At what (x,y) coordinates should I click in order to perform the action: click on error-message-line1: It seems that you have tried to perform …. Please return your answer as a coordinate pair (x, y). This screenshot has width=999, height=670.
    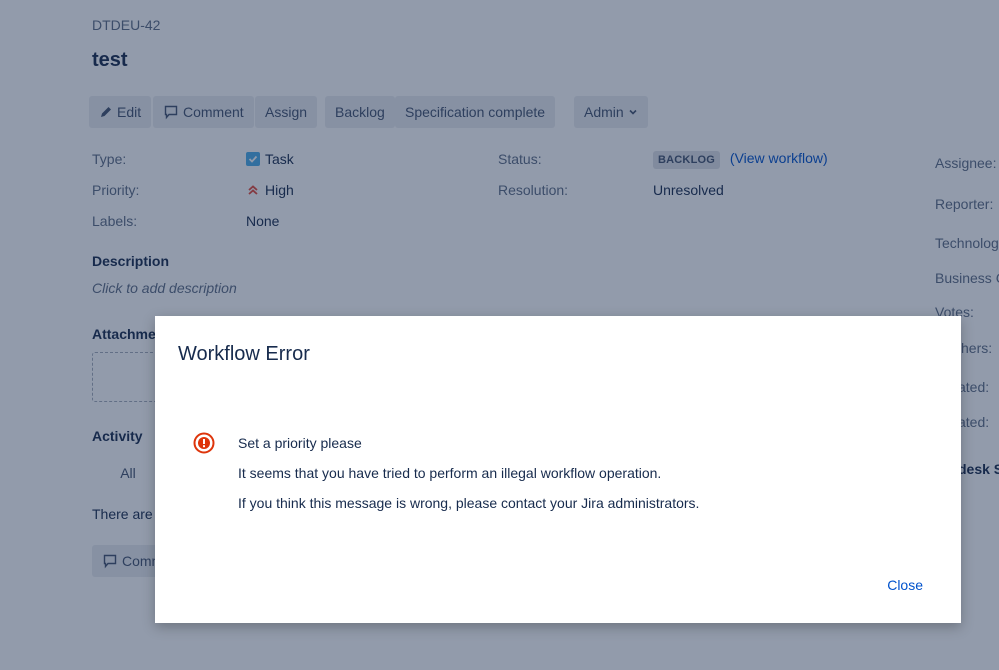
    Looking at the image, I should click on (450, 473).